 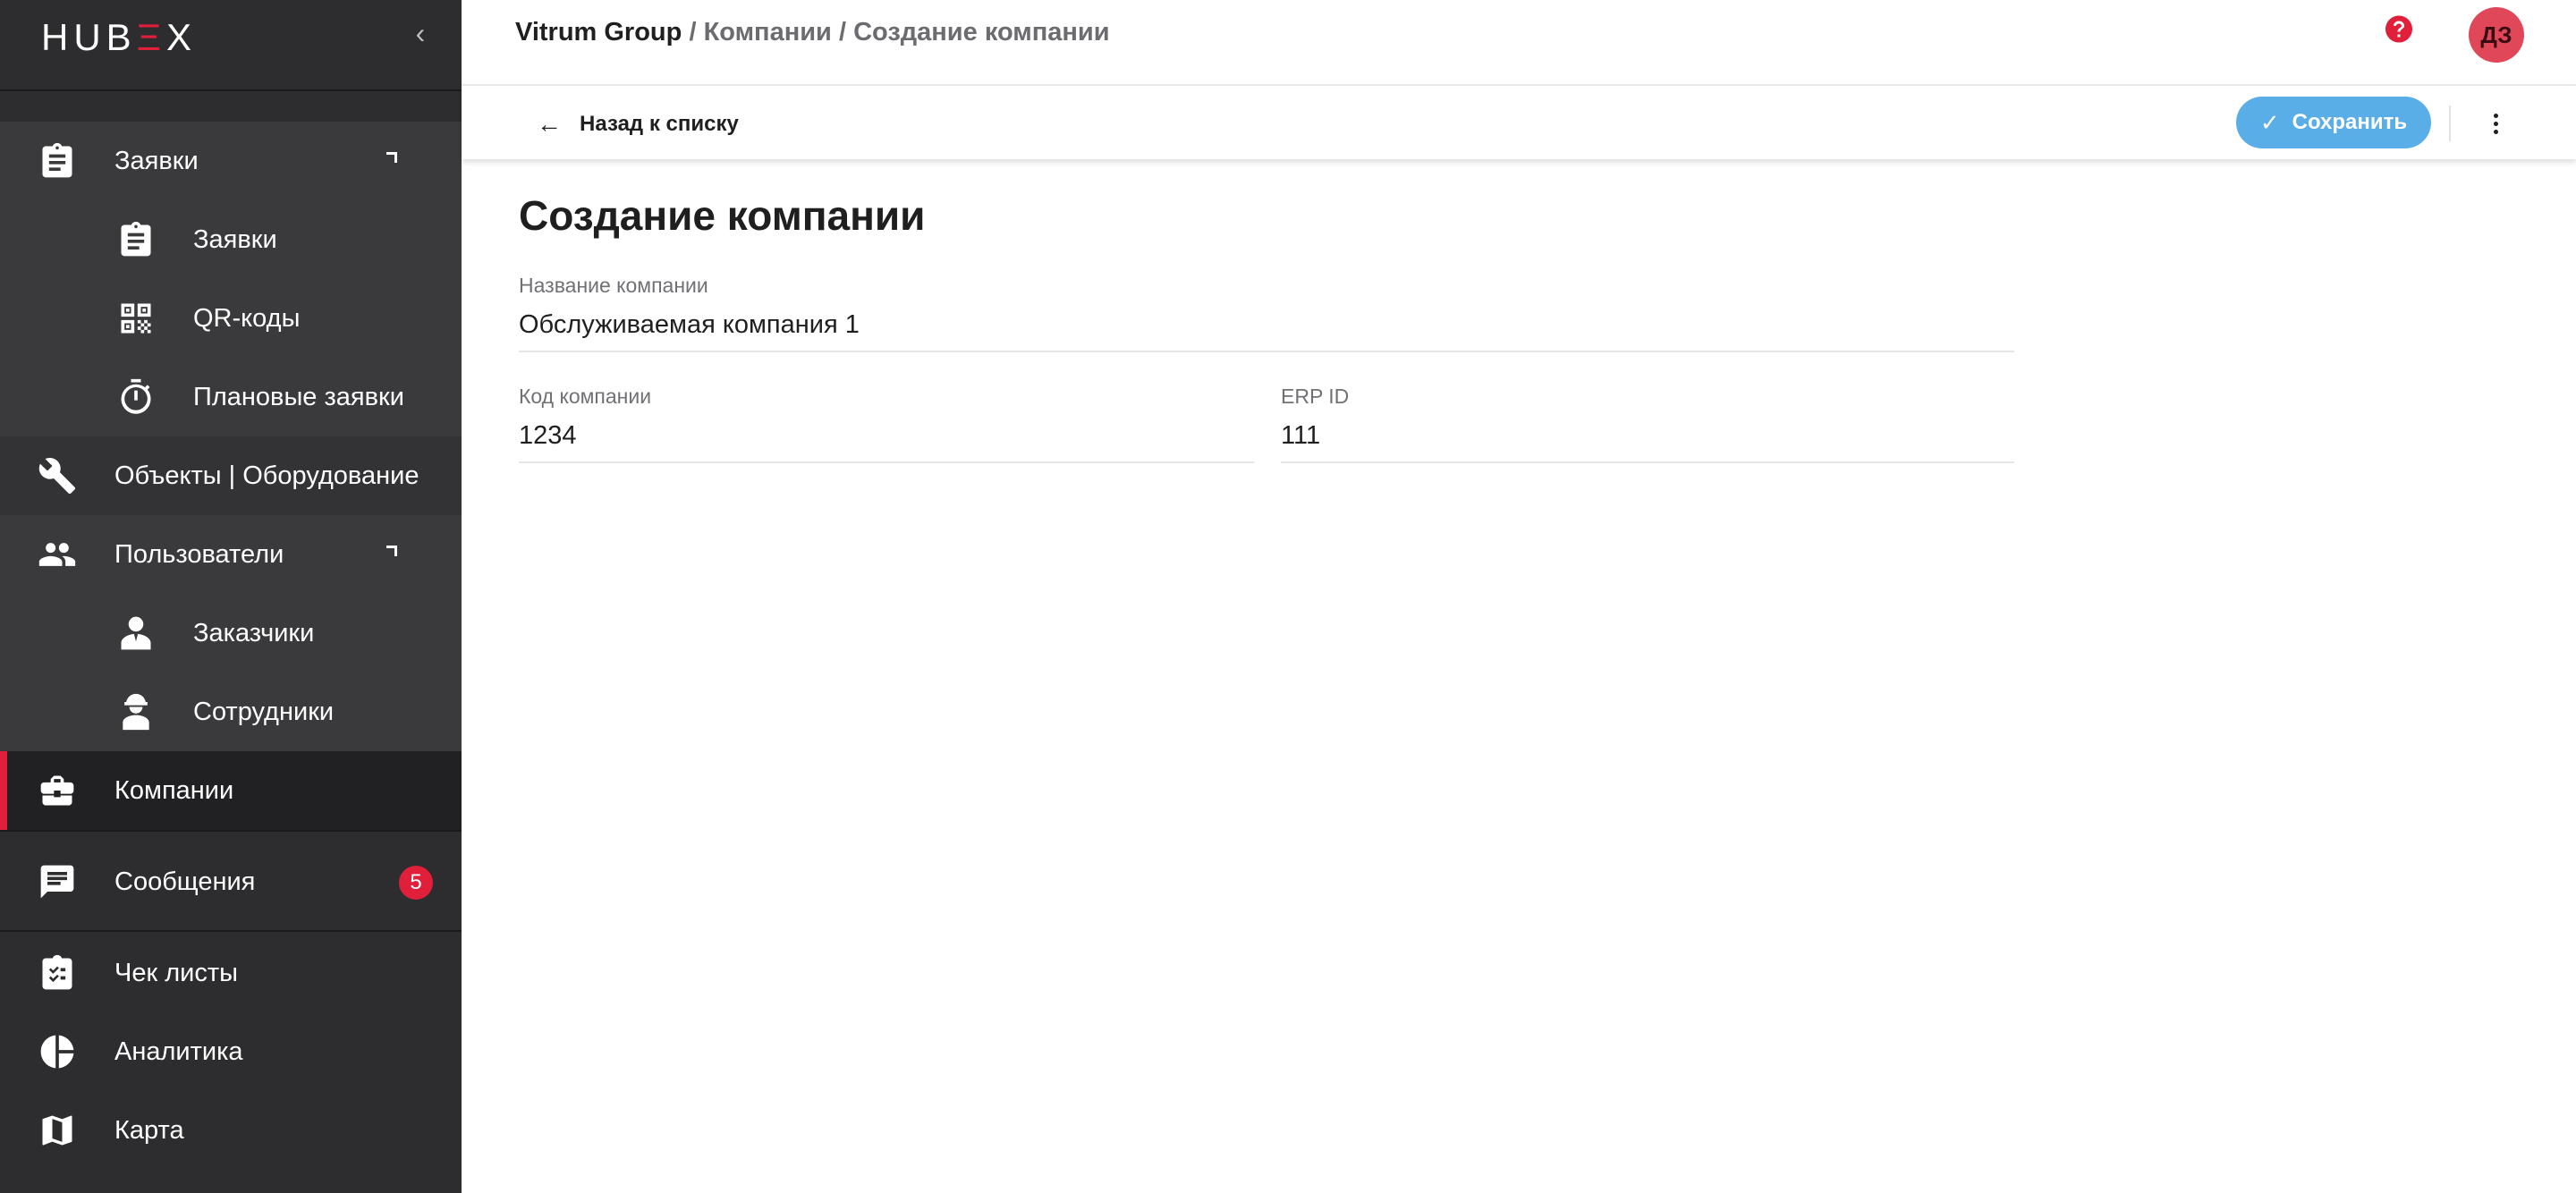 What do you see at coordinates (57, 881) in the screenshot?
I see `message-icon` at bounding box center [57, 881].